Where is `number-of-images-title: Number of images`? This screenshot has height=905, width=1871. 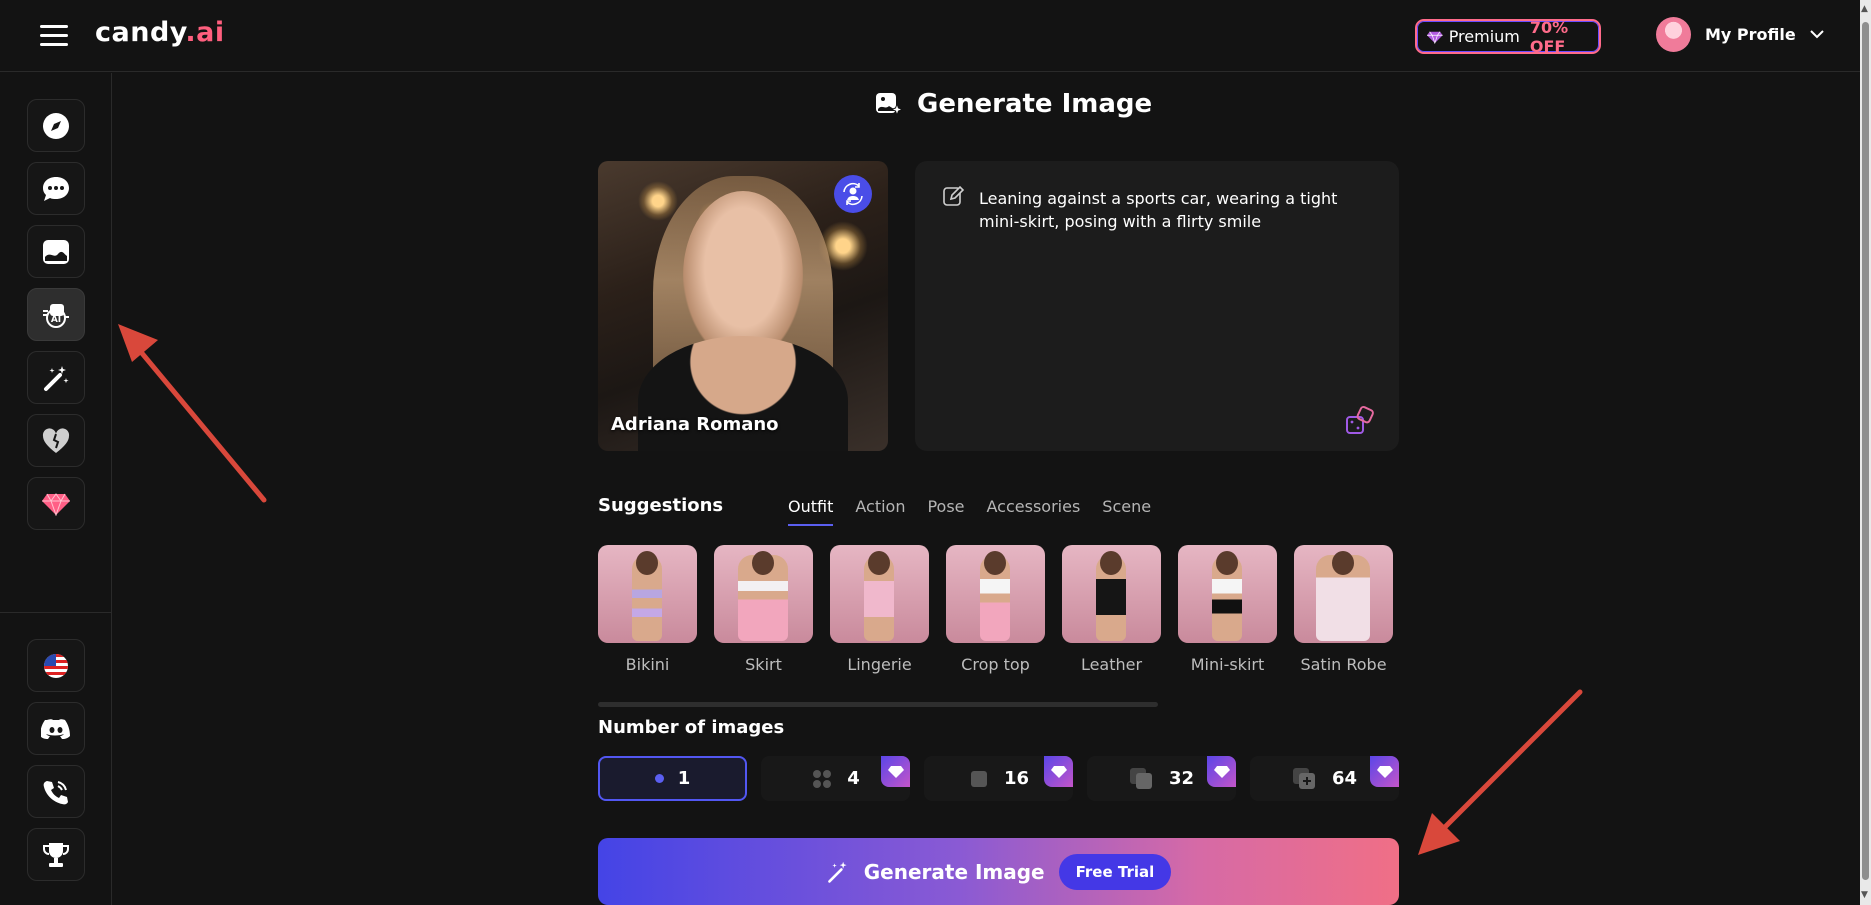
number-of-images-title: Number of images is located at coordinates (691, 727).